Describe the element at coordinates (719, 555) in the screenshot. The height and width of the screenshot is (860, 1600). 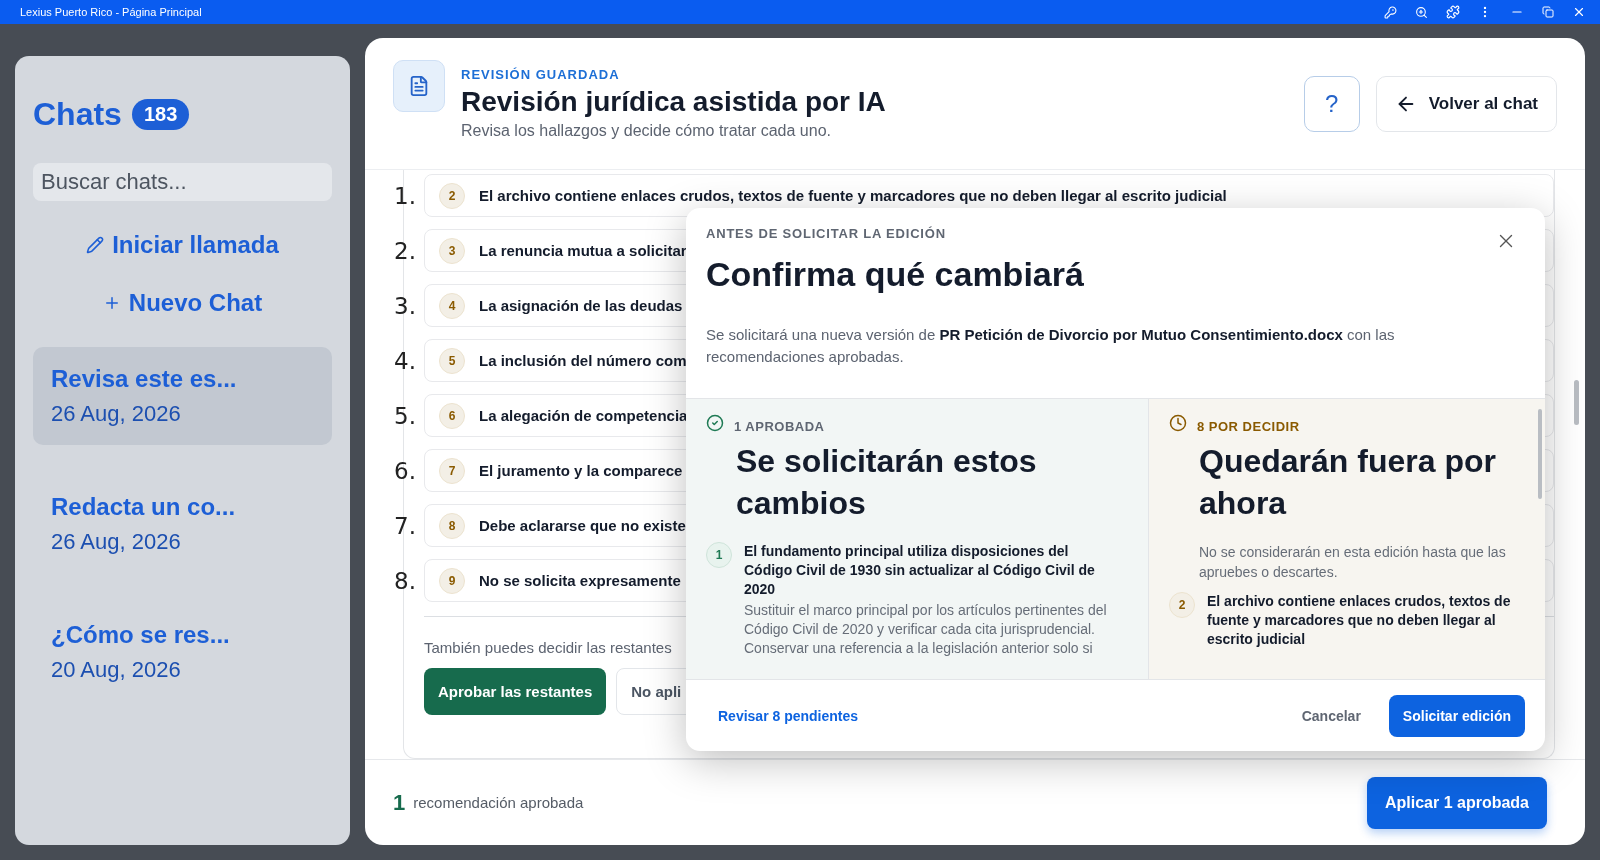
I see `item-number: 1` at that location.